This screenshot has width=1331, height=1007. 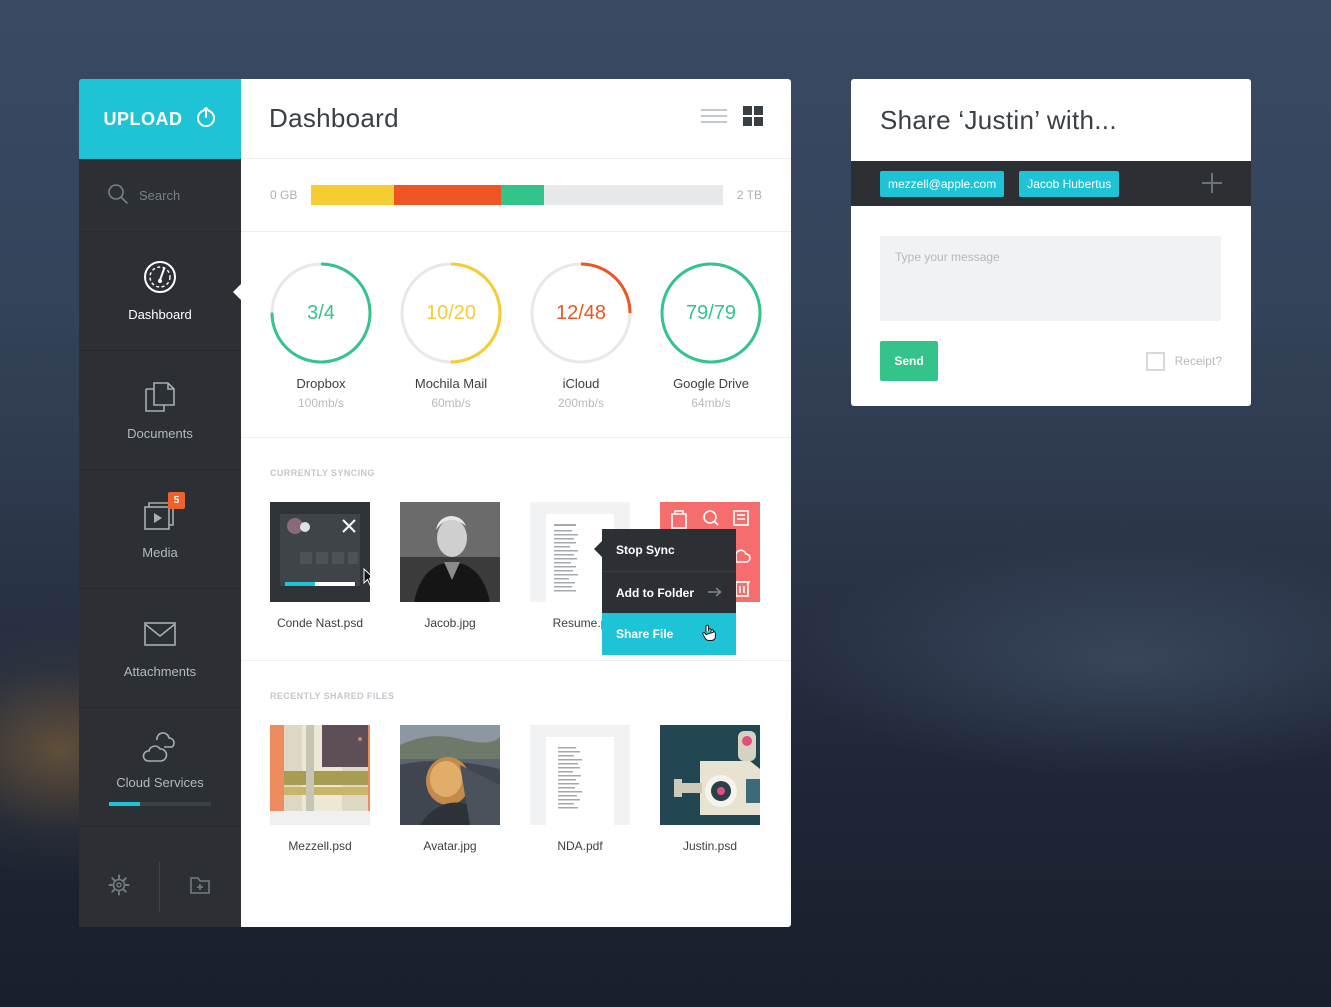 What do you see at coordinates (645, 550) in the screenshot?
I see `menu-item-label: Stop Sync` at bounding box center [645, 550].